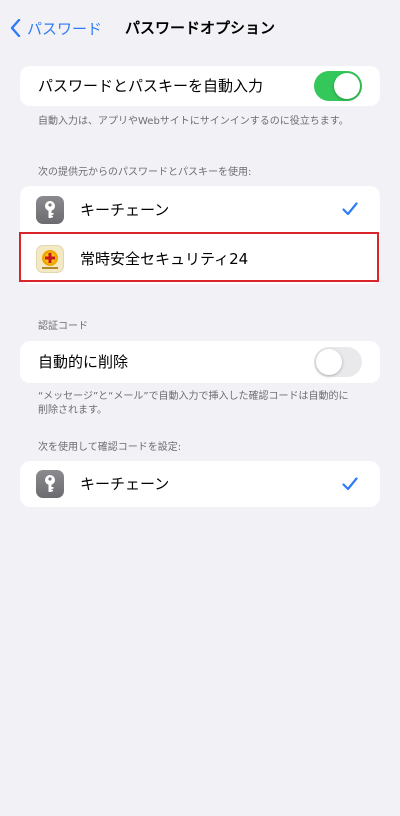 The width and height of the screenshot is (400, 816). I want to click on provider-label: キーチェーン, so click(125, 210).